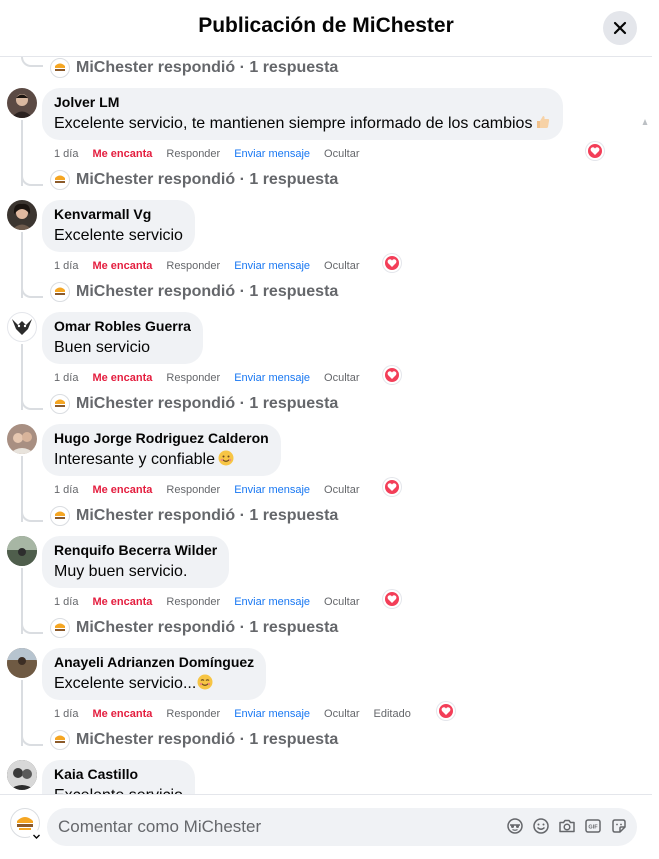 Image resolution: width=659 pixels, height=859 pixels. Describe the element at coordinates (102, 347) in the screenshot. I see `comment-text: Buen servicio` at that location.